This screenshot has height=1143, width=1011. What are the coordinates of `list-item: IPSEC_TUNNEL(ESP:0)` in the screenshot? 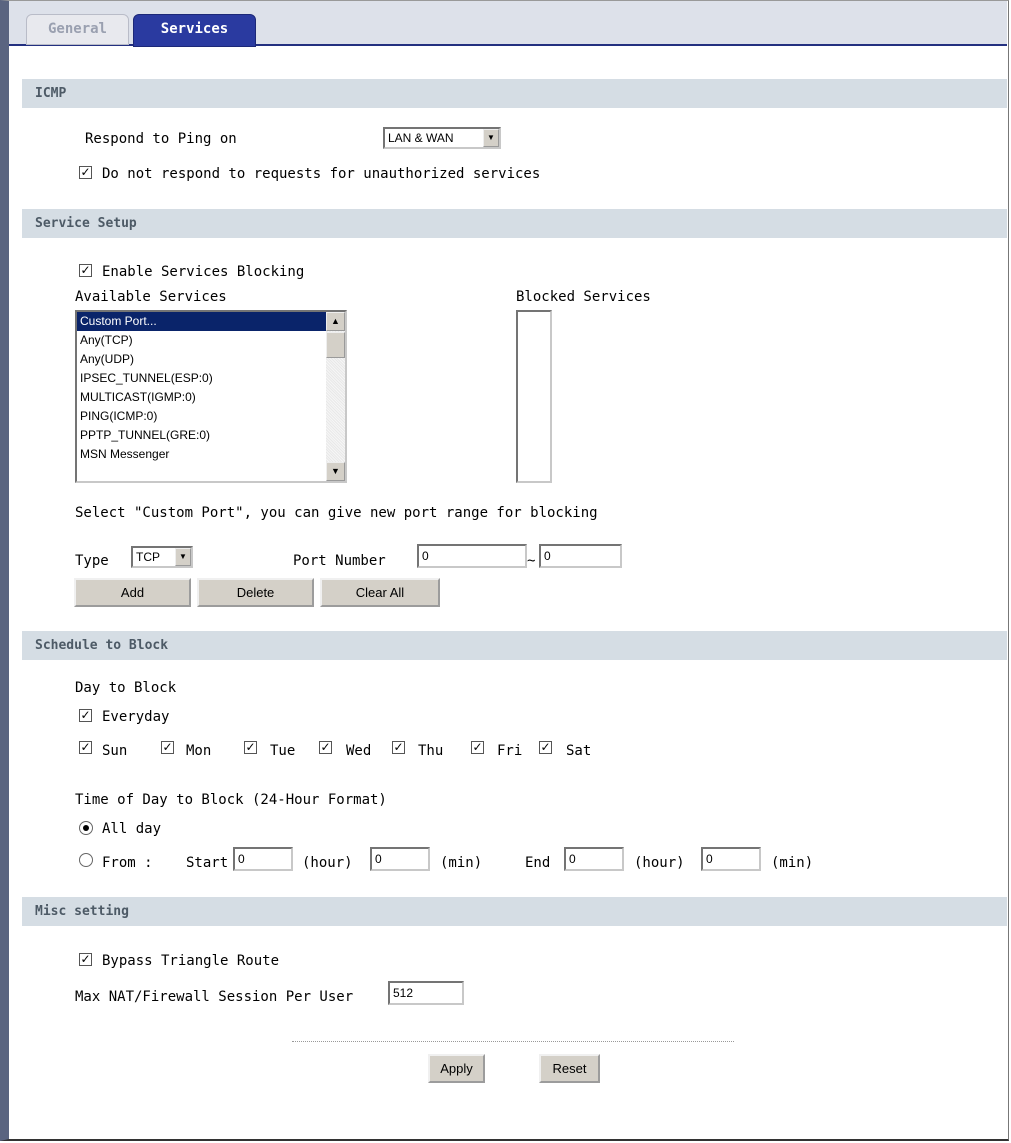 It's located at (201, 378).